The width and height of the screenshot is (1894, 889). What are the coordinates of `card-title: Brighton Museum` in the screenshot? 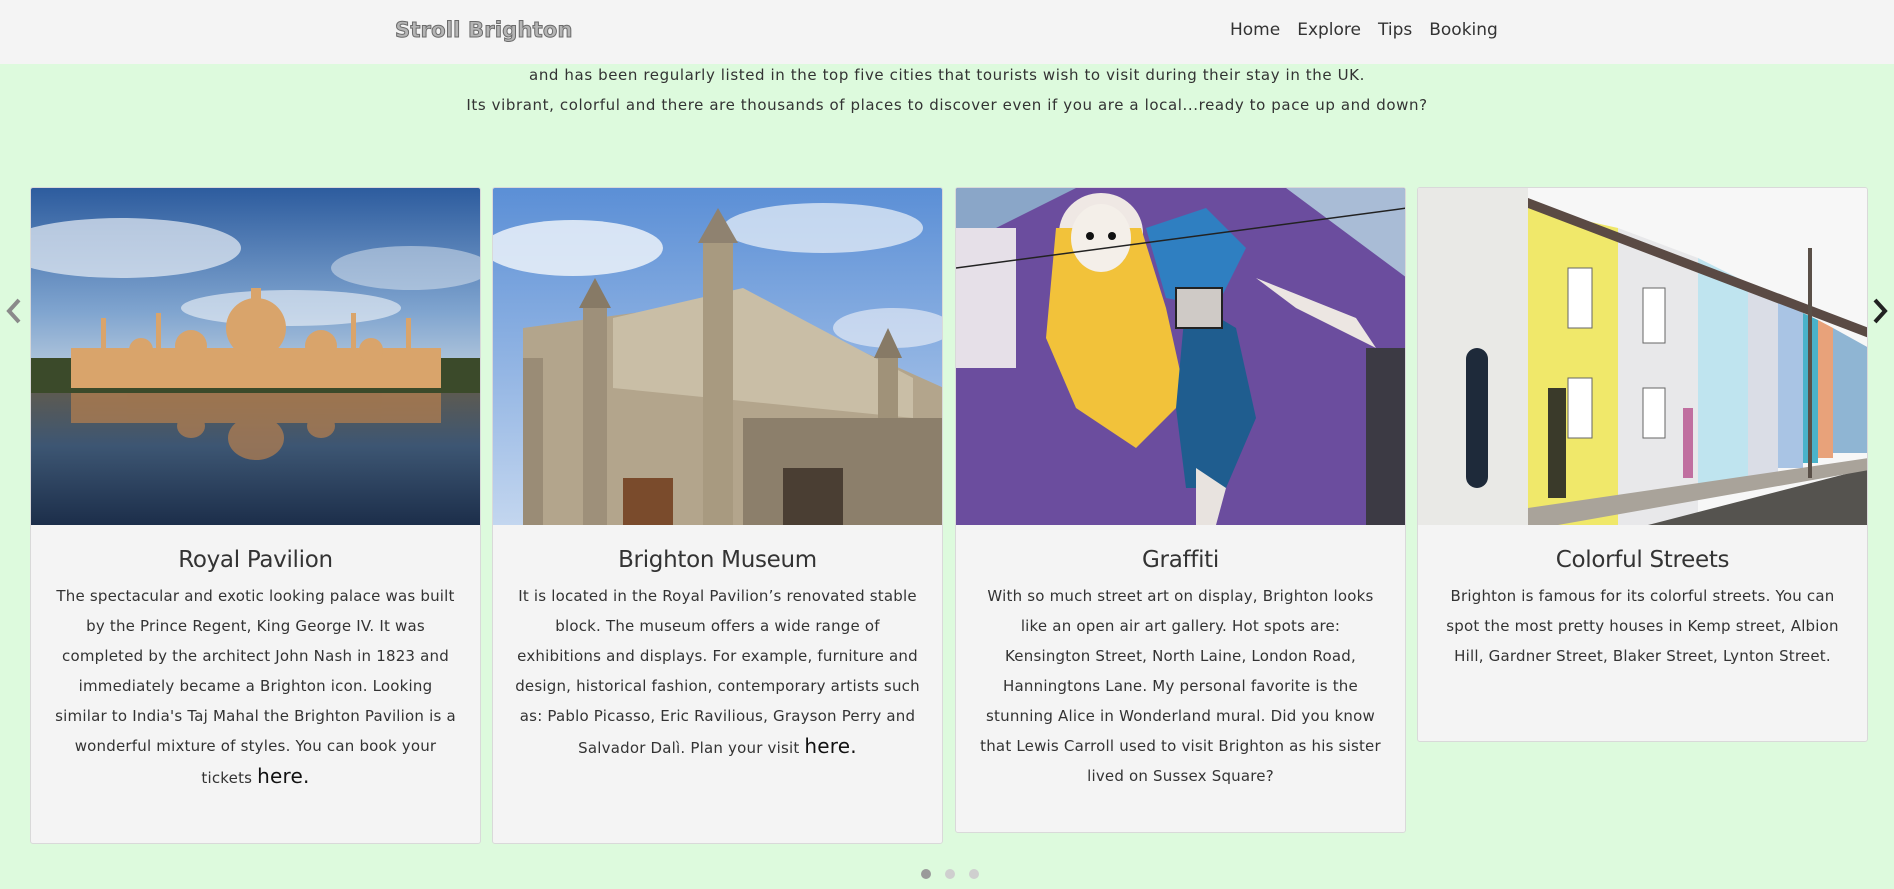 It's located at (717, 560).